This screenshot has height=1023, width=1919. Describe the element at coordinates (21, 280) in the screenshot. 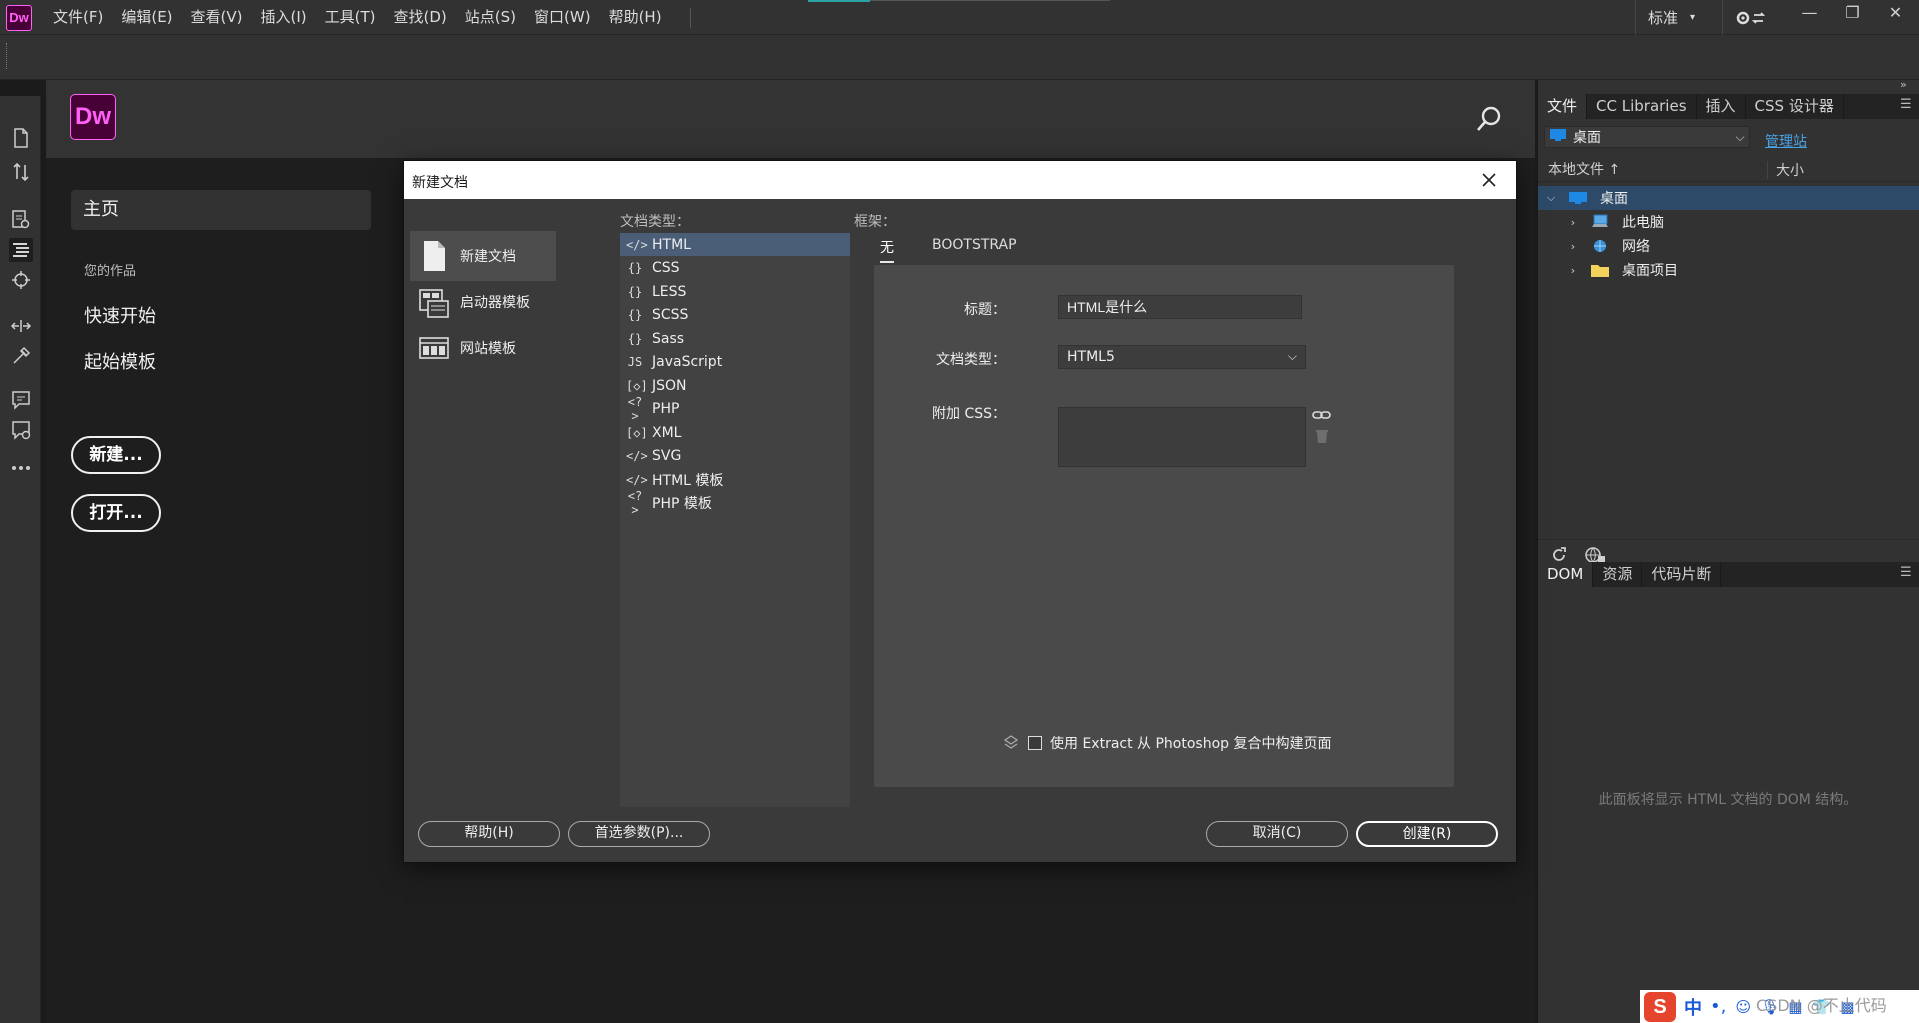

I see `crosshair-icon` at that location.